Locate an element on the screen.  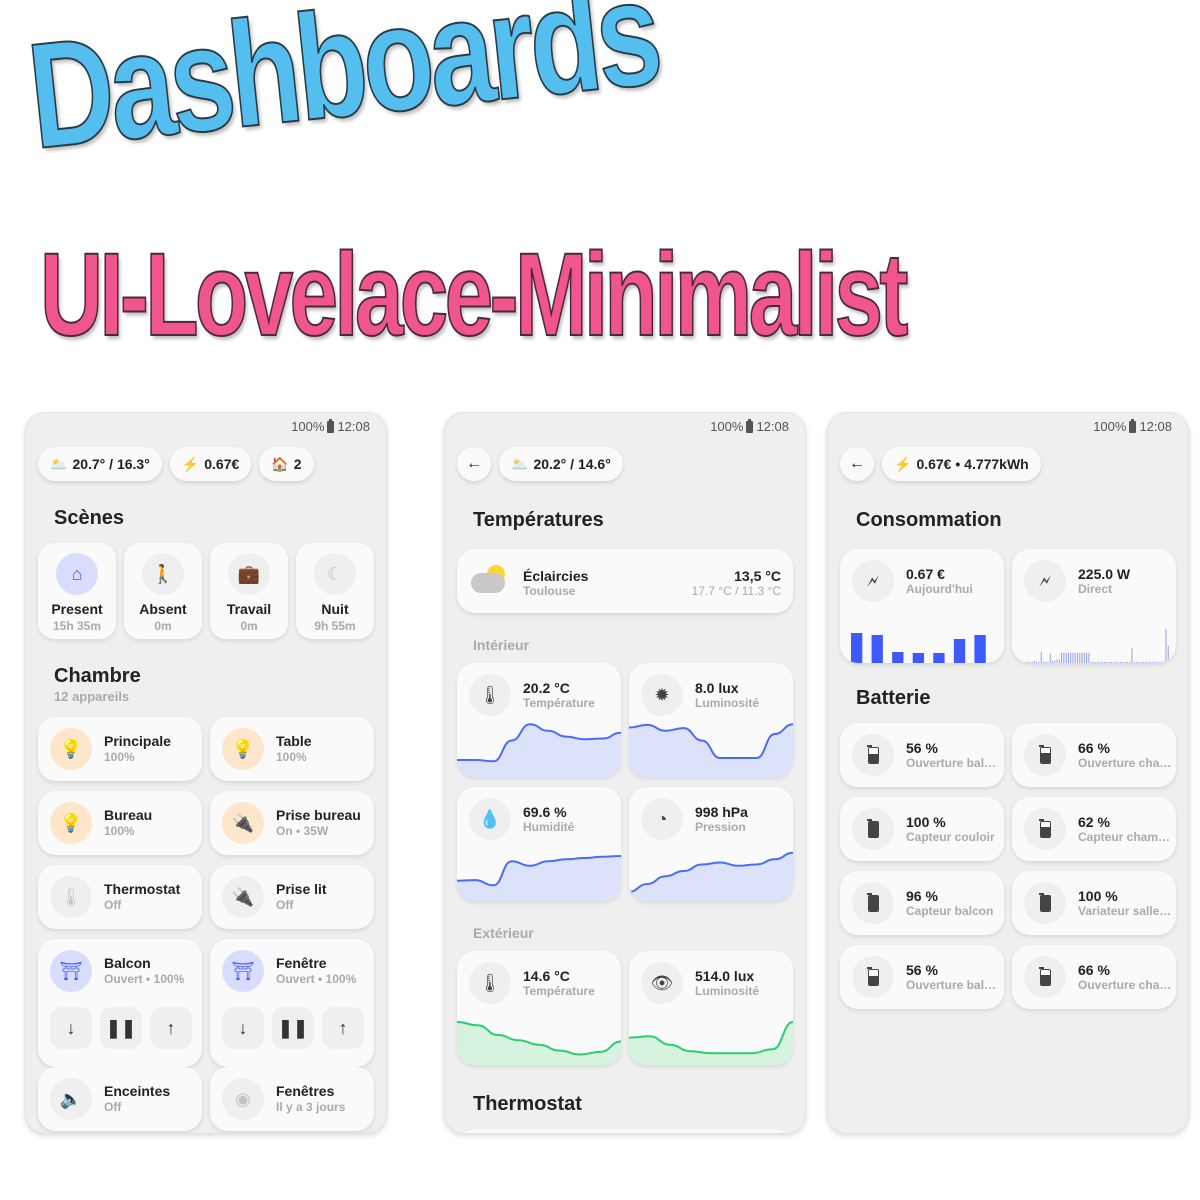
scene-name: Travail is located at coordinates (249, 609).